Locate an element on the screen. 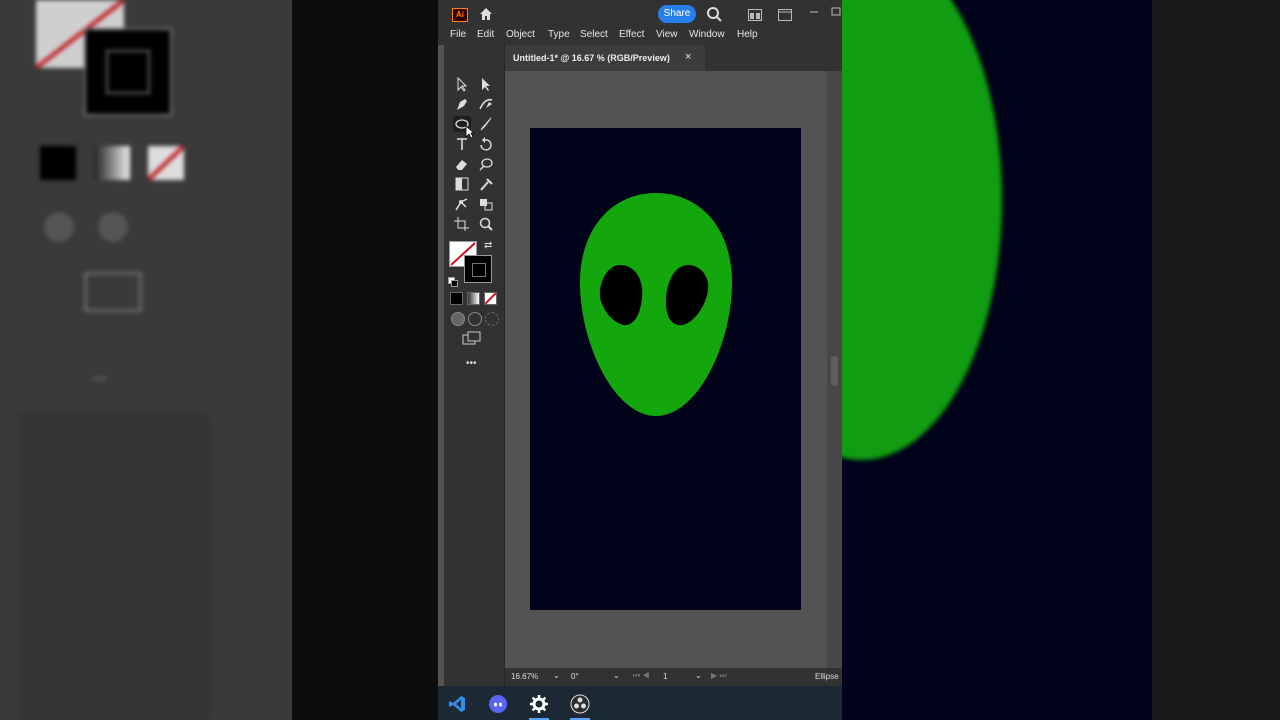 This screenshot has height=720, width=1280. rotation-value: 0° is located at coordinates (575, 676).